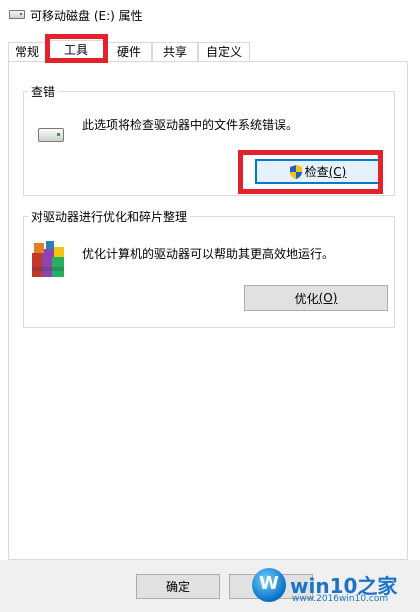 Image resolution: width=420 pixels, height=612 pixels. What do you see at coordinates (109, 216) in the screenshot?
I see `group-title: 对驱动器进行优化和碎片整理` at bounding box center [109, 216].